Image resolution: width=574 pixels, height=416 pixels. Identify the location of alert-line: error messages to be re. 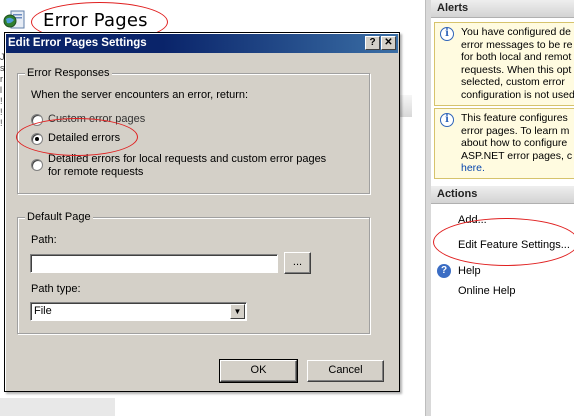
(517, 44).